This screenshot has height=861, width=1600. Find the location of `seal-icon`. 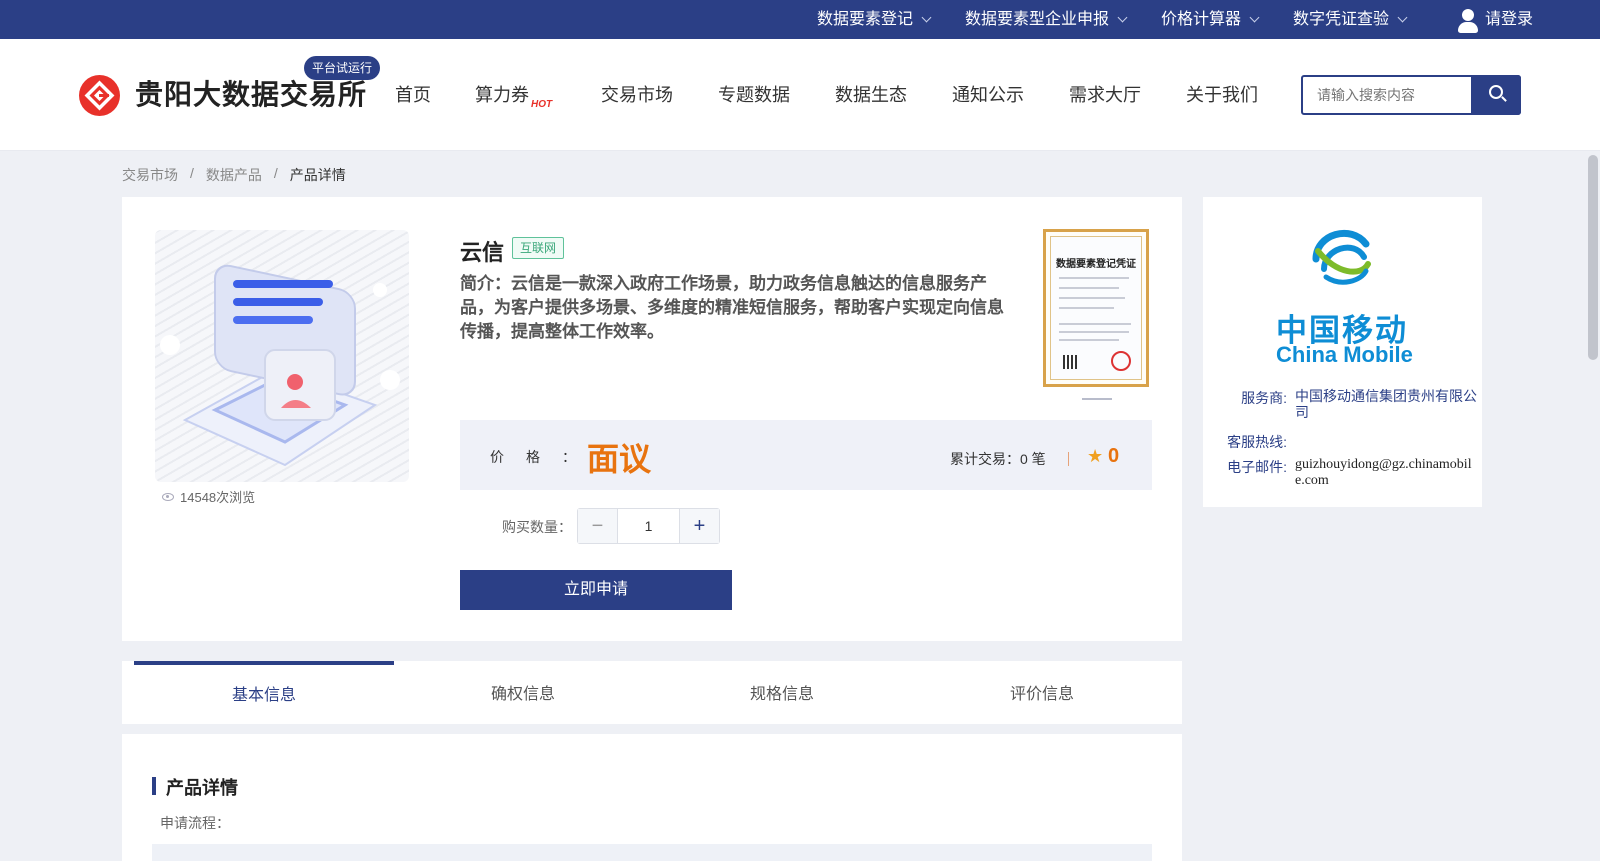

seal-icon is located at coordinates (1121, 361).